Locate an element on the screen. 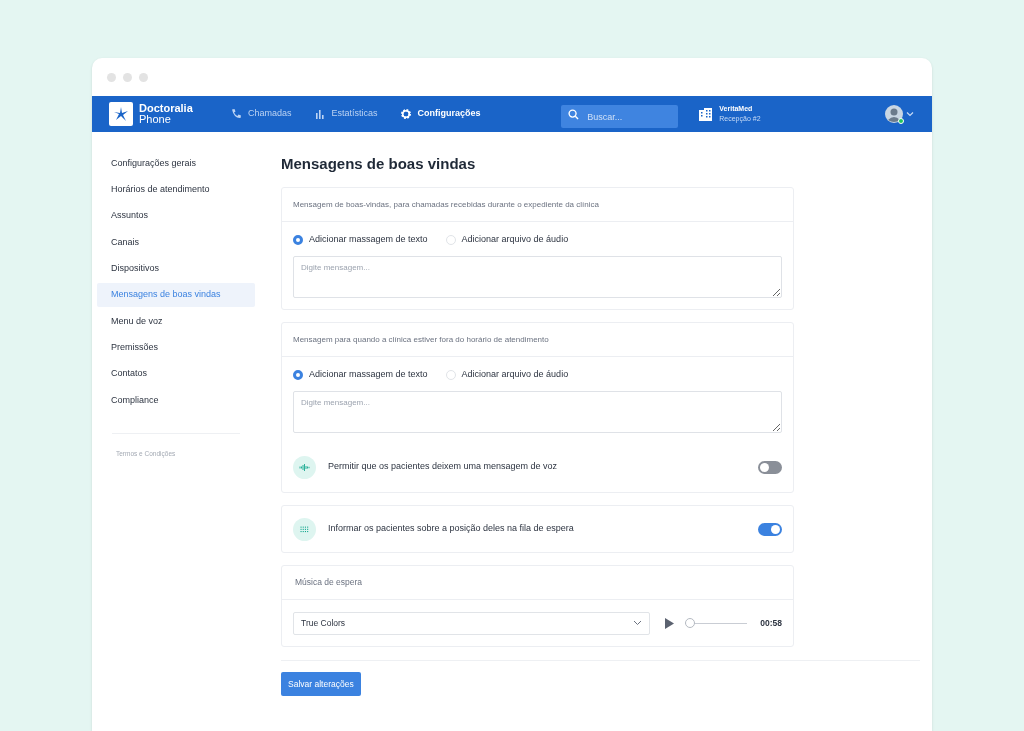 The height and width of the screenshot is (731, 1024). sidebar-item: Contatos is located at coordinates (176, 374).